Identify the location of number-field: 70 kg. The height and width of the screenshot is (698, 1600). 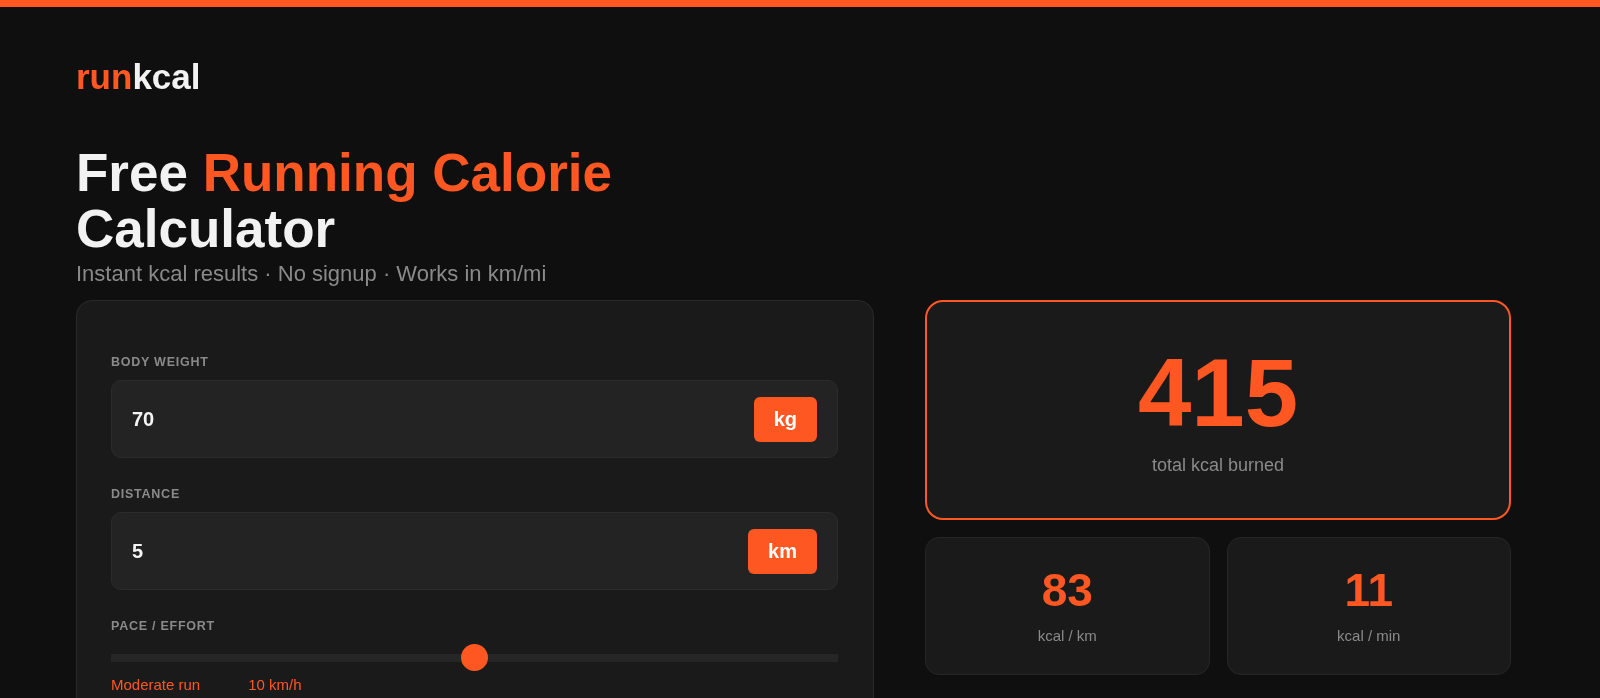
(474, 419).